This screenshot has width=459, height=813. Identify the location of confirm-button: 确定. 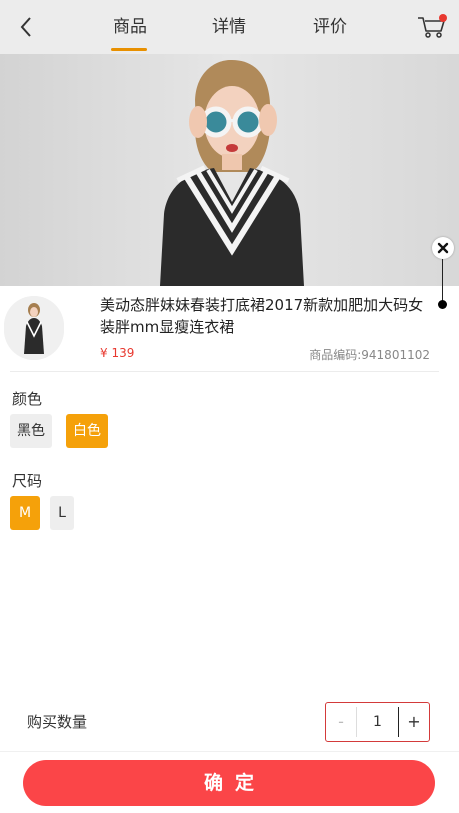
(229, 783).